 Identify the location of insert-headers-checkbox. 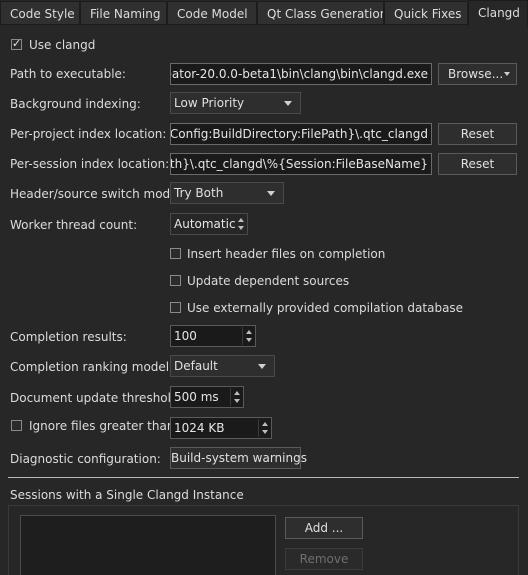
(175, 253).